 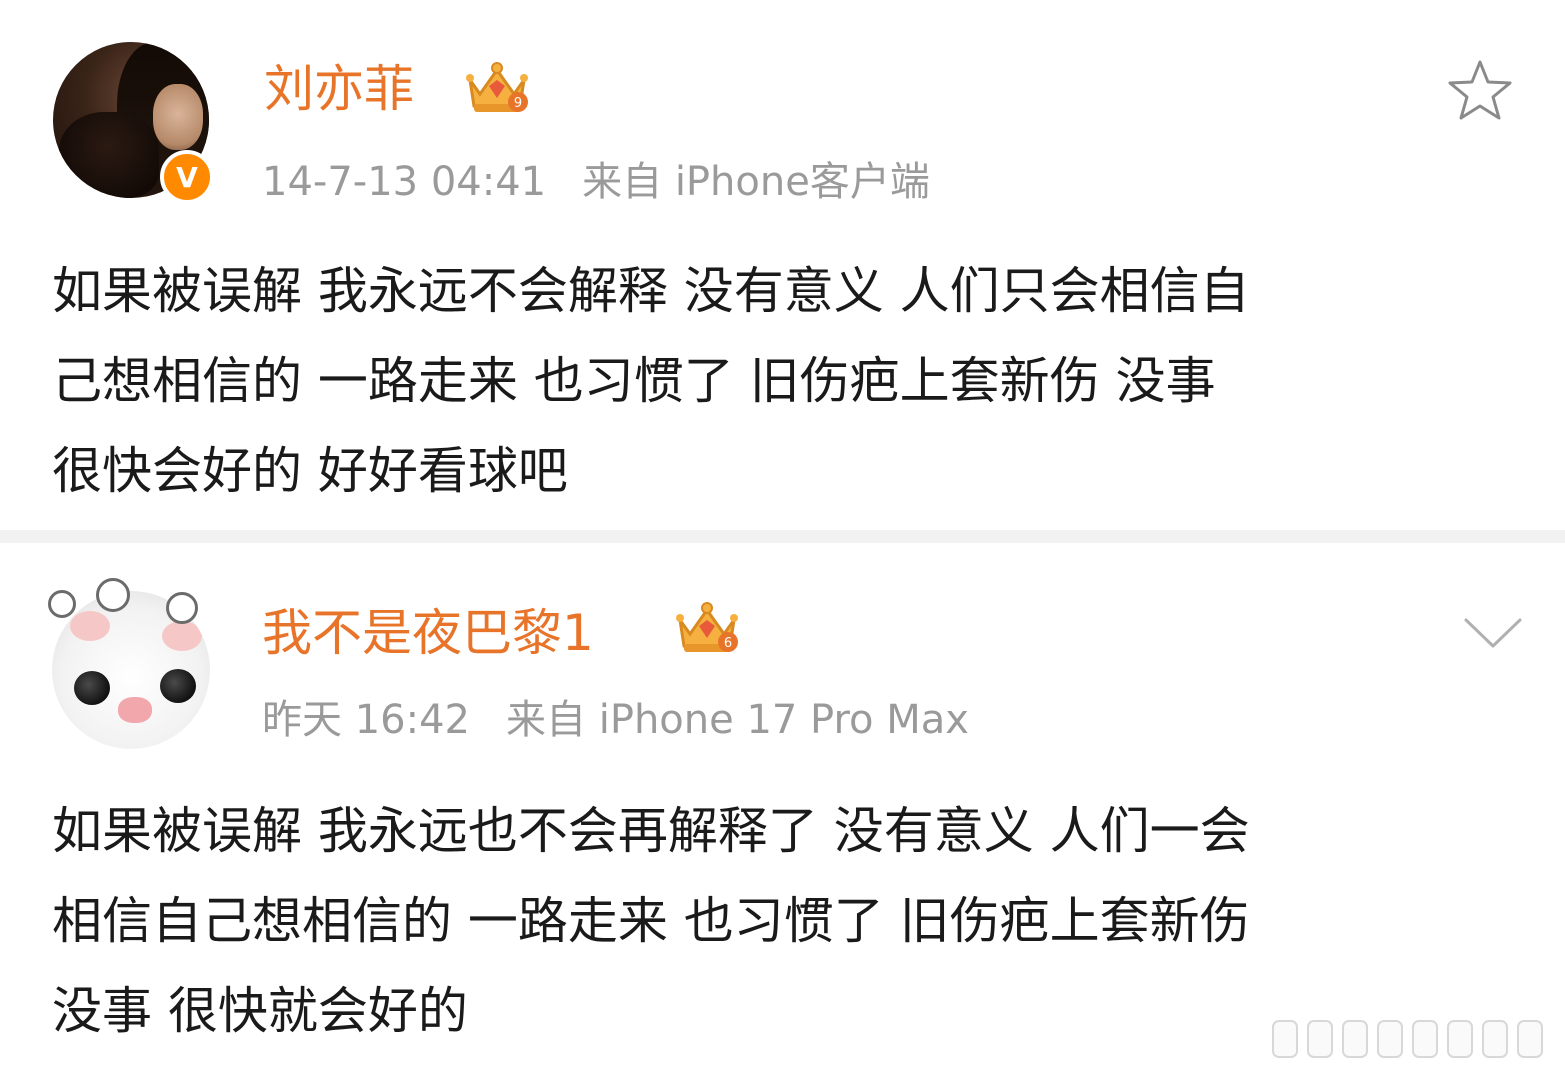 I want to click on body-line: 如果被误解 我永远不会解释 没有意义 人们只会相信自, so click(x=651, y=291).